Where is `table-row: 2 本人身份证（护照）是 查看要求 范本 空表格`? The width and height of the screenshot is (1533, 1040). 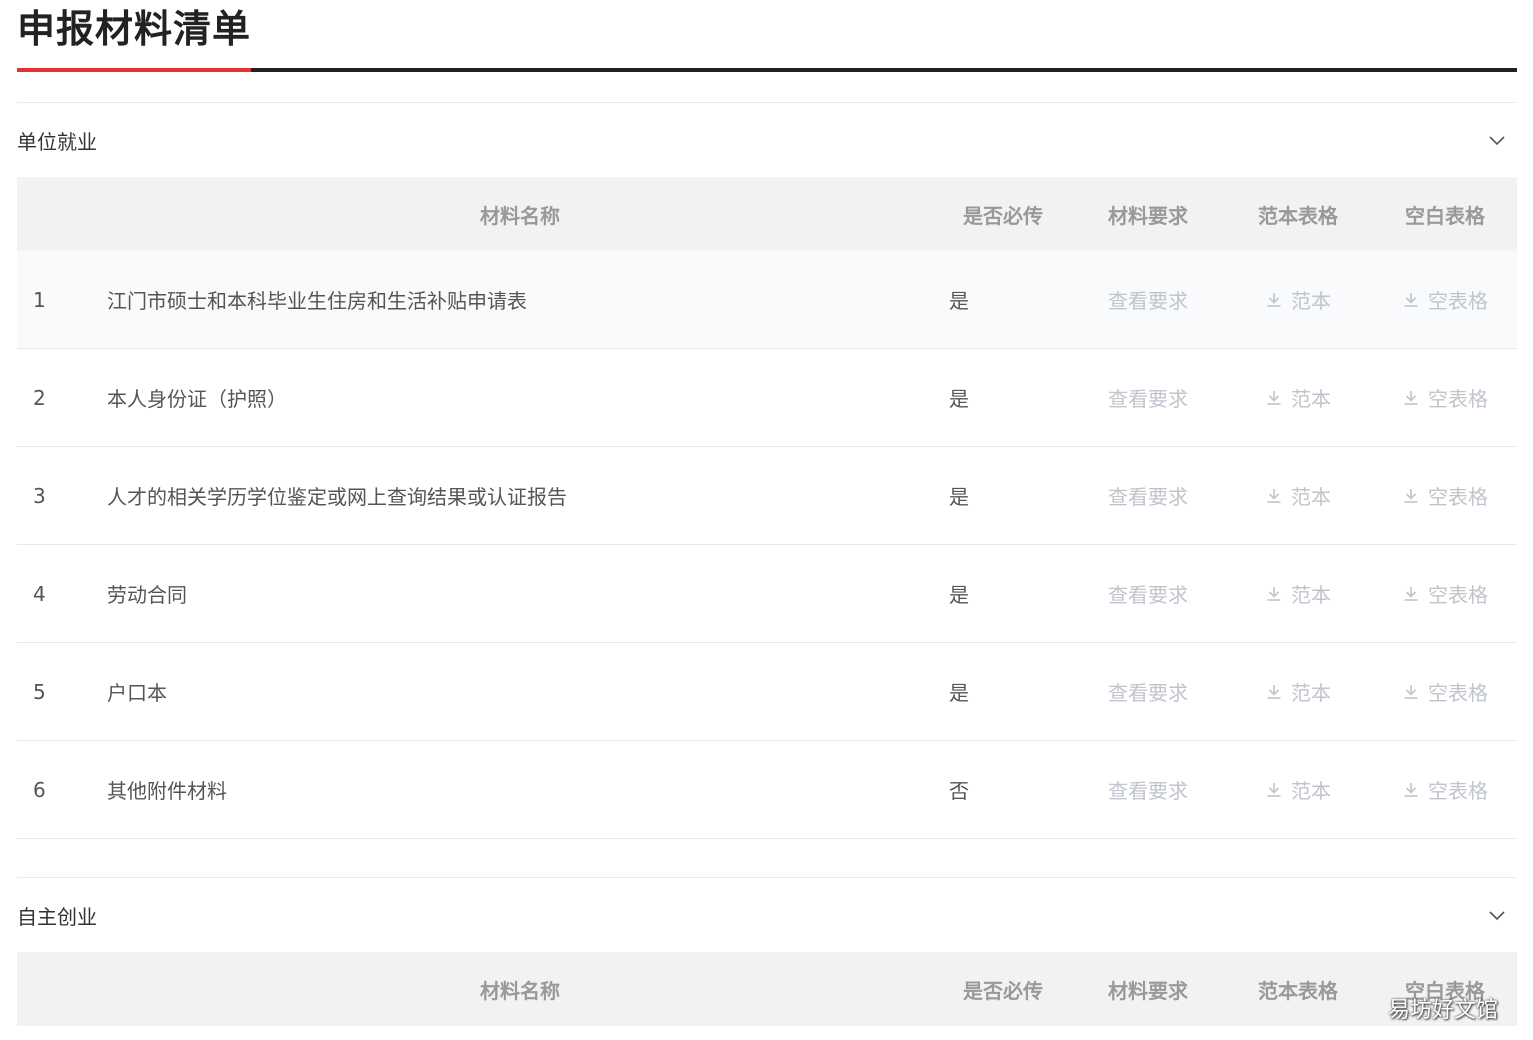 table-row: 2 本人身份证（护照）是 查看要求 范本 空表格 is located at coordinates (767, 397).